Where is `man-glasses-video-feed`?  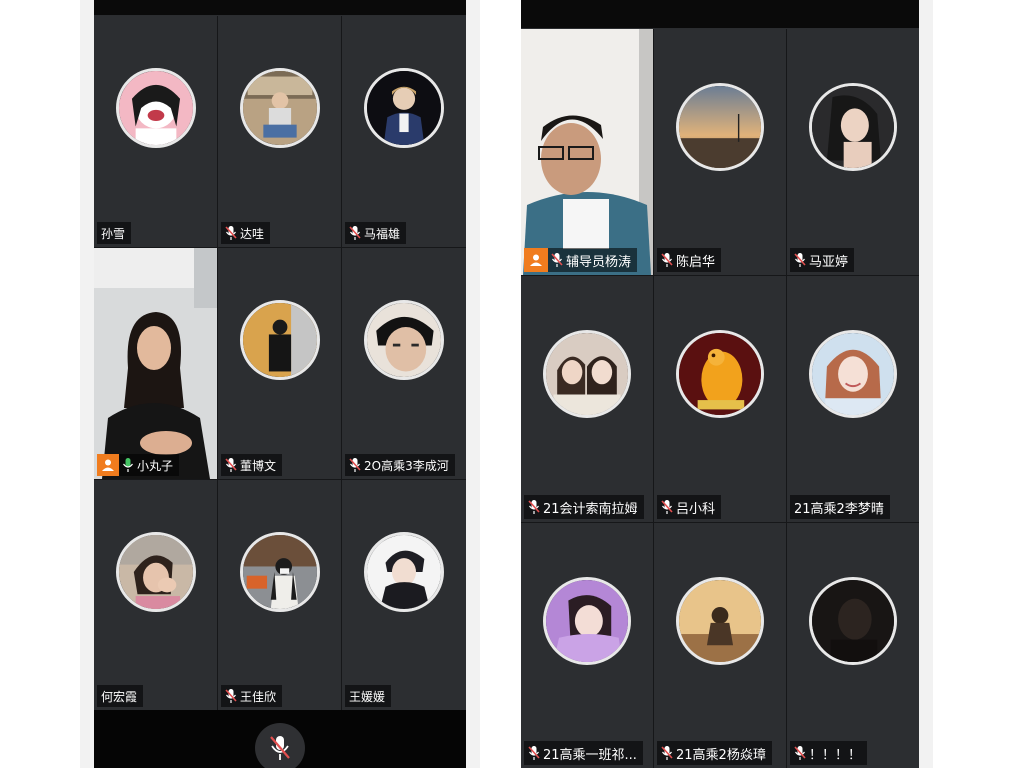 man-glasses-video-feed is located at coordinates (587, 152).